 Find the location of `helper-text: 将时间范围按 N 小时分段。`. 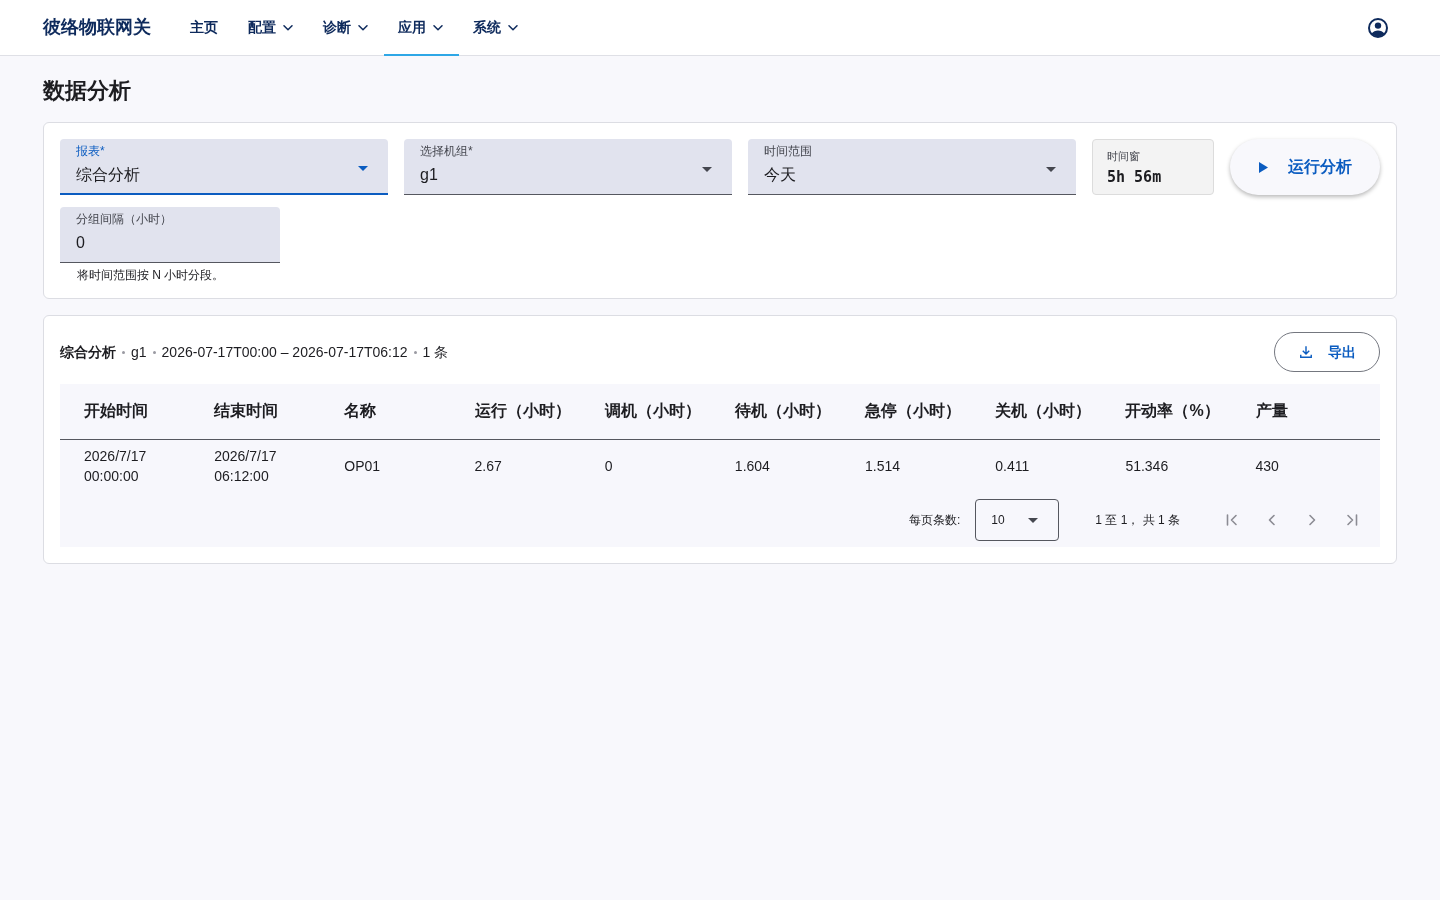

helper-text: 将时间范围按 N 小时分段。 is located at coordinates (151, 275).